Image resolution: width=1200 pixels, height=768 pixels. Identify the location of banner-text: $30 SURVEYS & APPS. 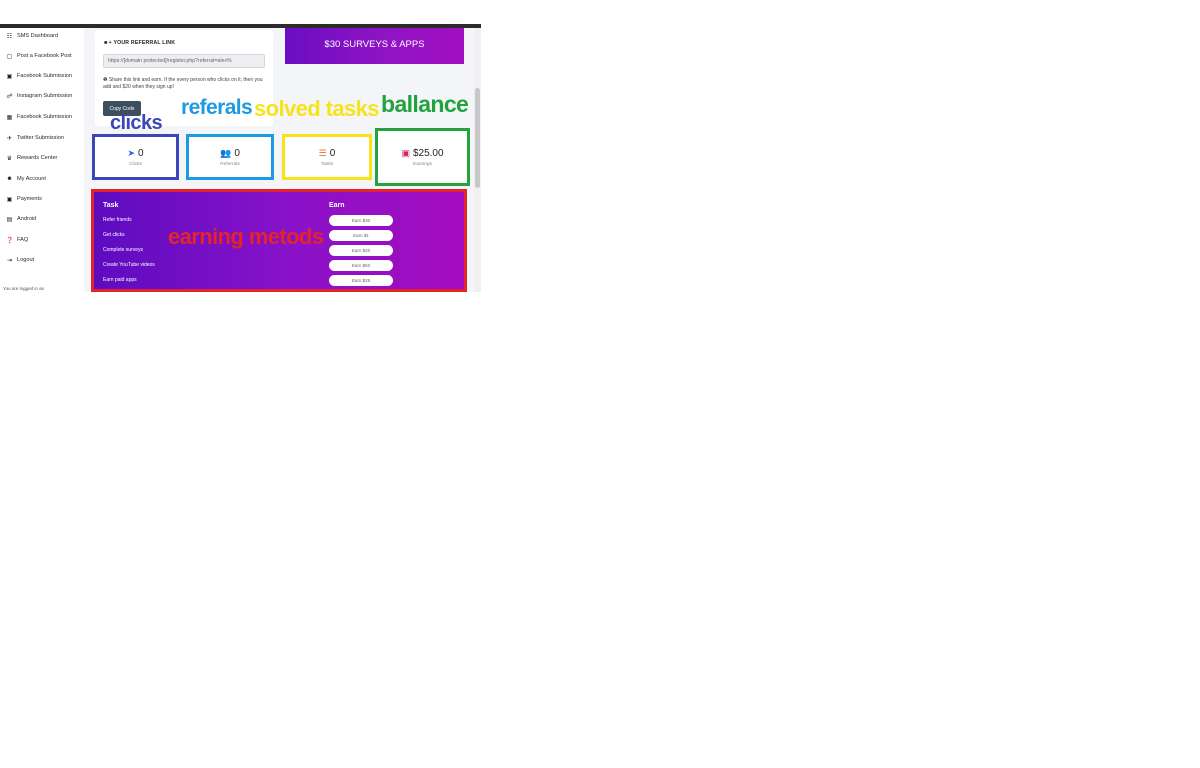
(374, 44).